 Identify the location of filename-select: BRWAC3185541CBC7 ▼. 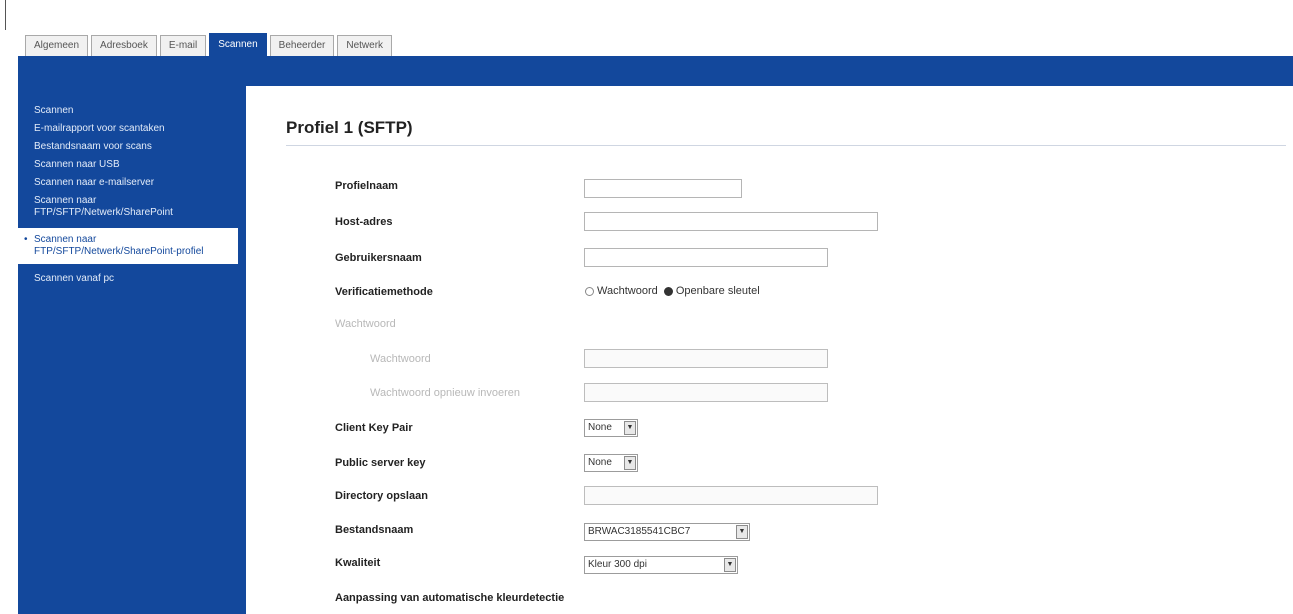
(667, 532).